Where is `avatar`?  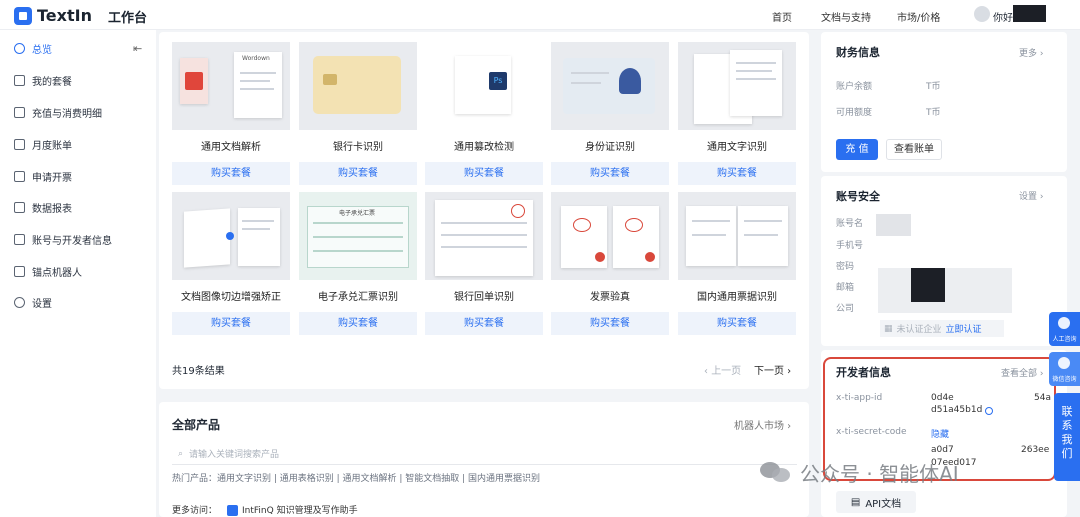
avatar is located at coordinates (982, 14).